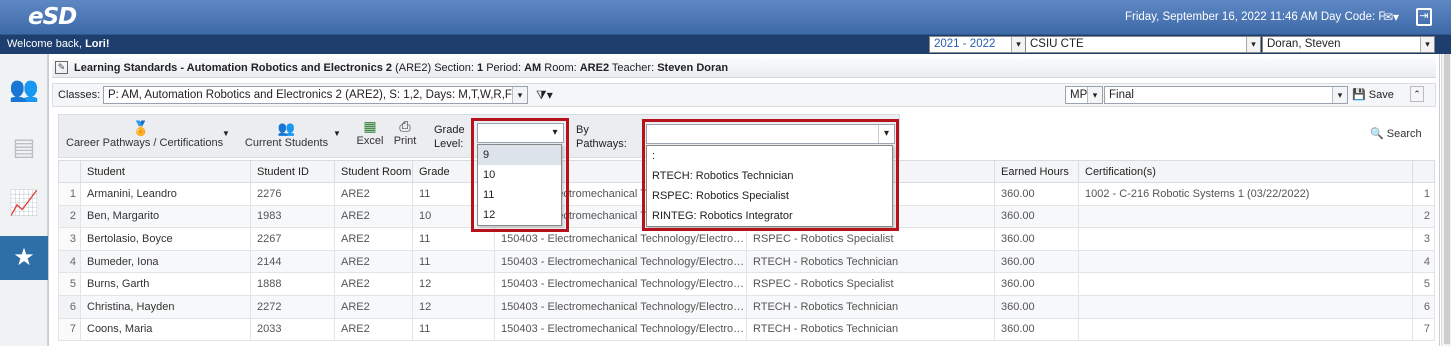  Describe the element at coordinates (1226, 95) in the screenshot. I see `term-select: Final ▾` at that location.